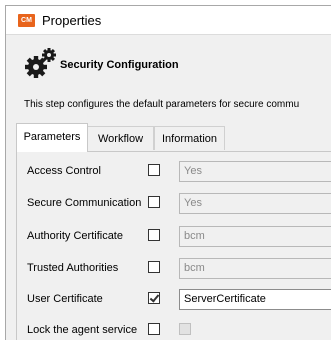 This screenshot has width=331, height=340. Describe the element at coordinates (119, 65) in the screenshot. I see `step-title: Security Configuration` at that location.